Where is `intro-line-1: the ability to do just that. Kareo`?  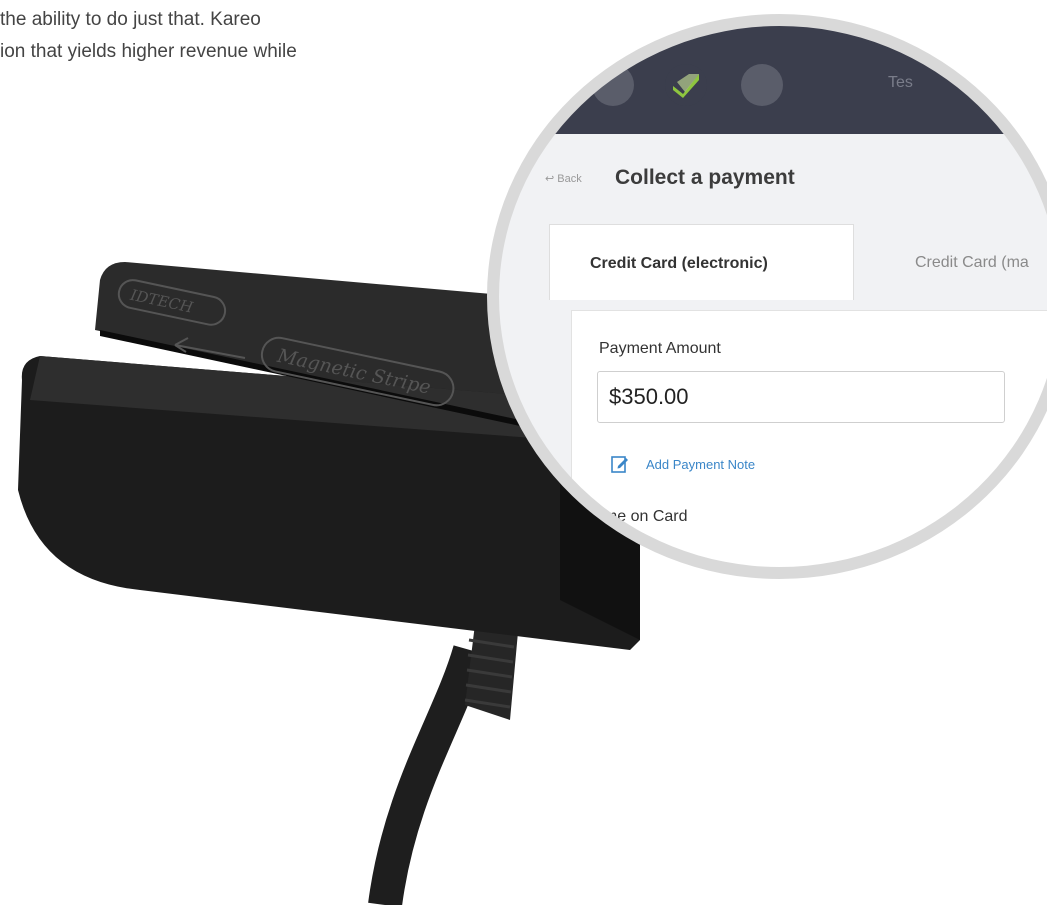
intro-line-1: the ability to do just that. Kareo is located at coordinates (130, 19).